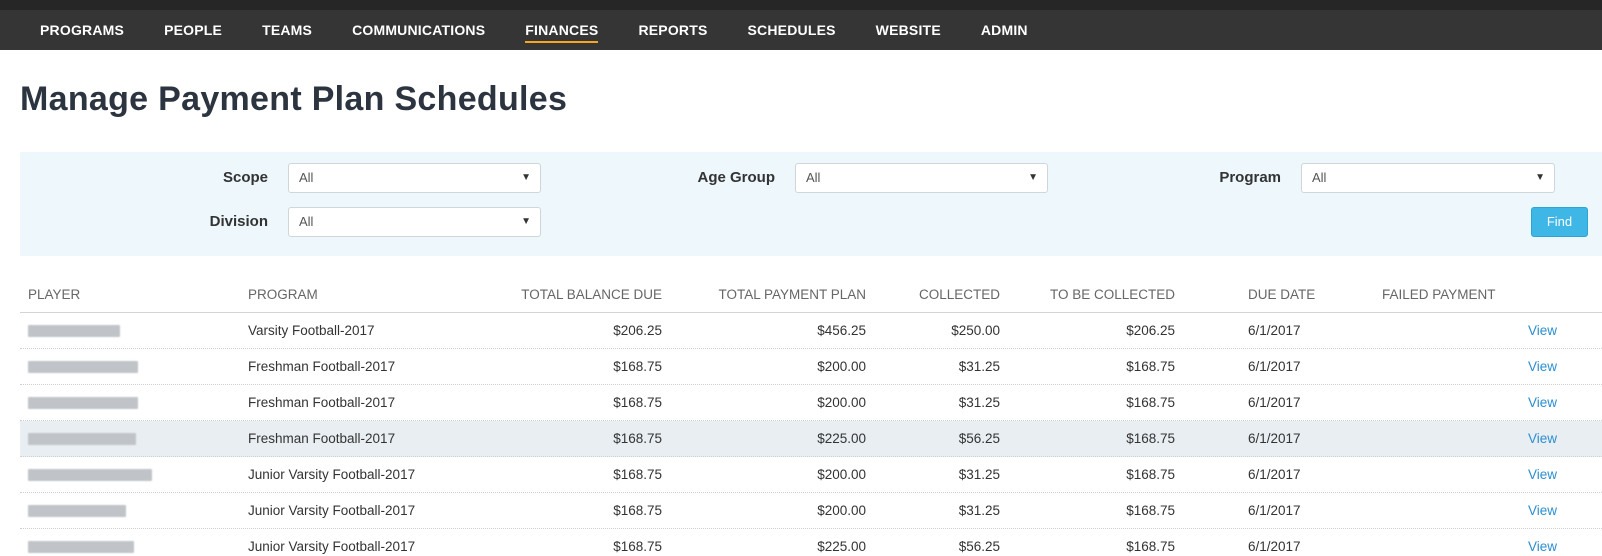 The image size is (1602, 556). What do you see at coordinates (193, 30) in the screenshot?
I see `nav-item-people: PEOPLE` at bounding box center [193, 30].